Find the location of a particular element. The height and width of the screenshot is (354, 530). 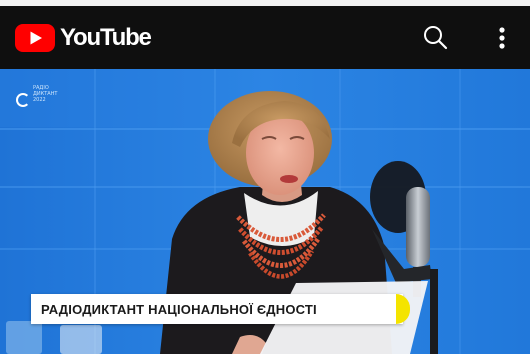

lower-third-title: РАДІОДИКТАНТ НАЦІОНАЛЬНОЇ ЄДНОСТІ is located at coordinates (179, 309).